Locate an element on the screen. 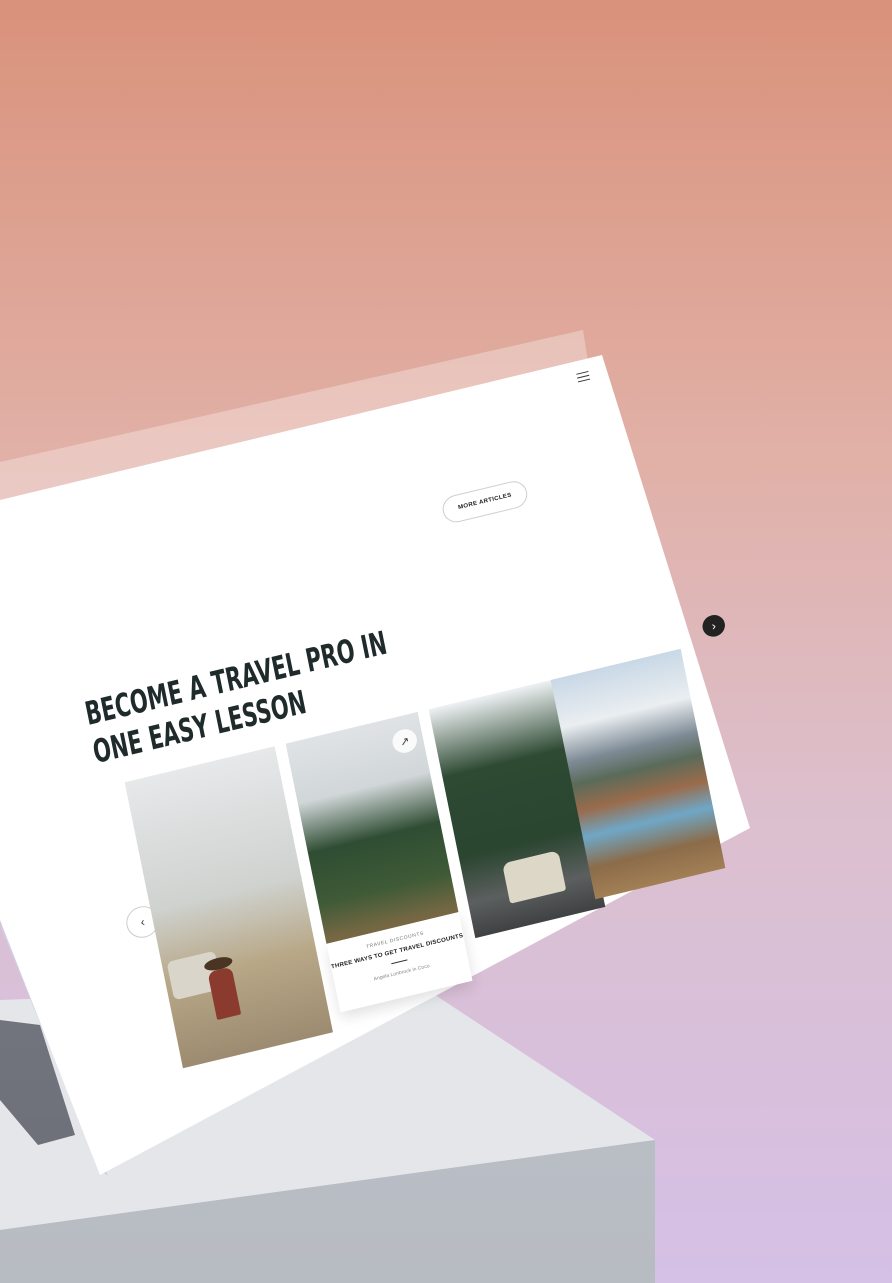 This screenshot has height=1283, width=892. van-shape is located at coordinates (534, 877).